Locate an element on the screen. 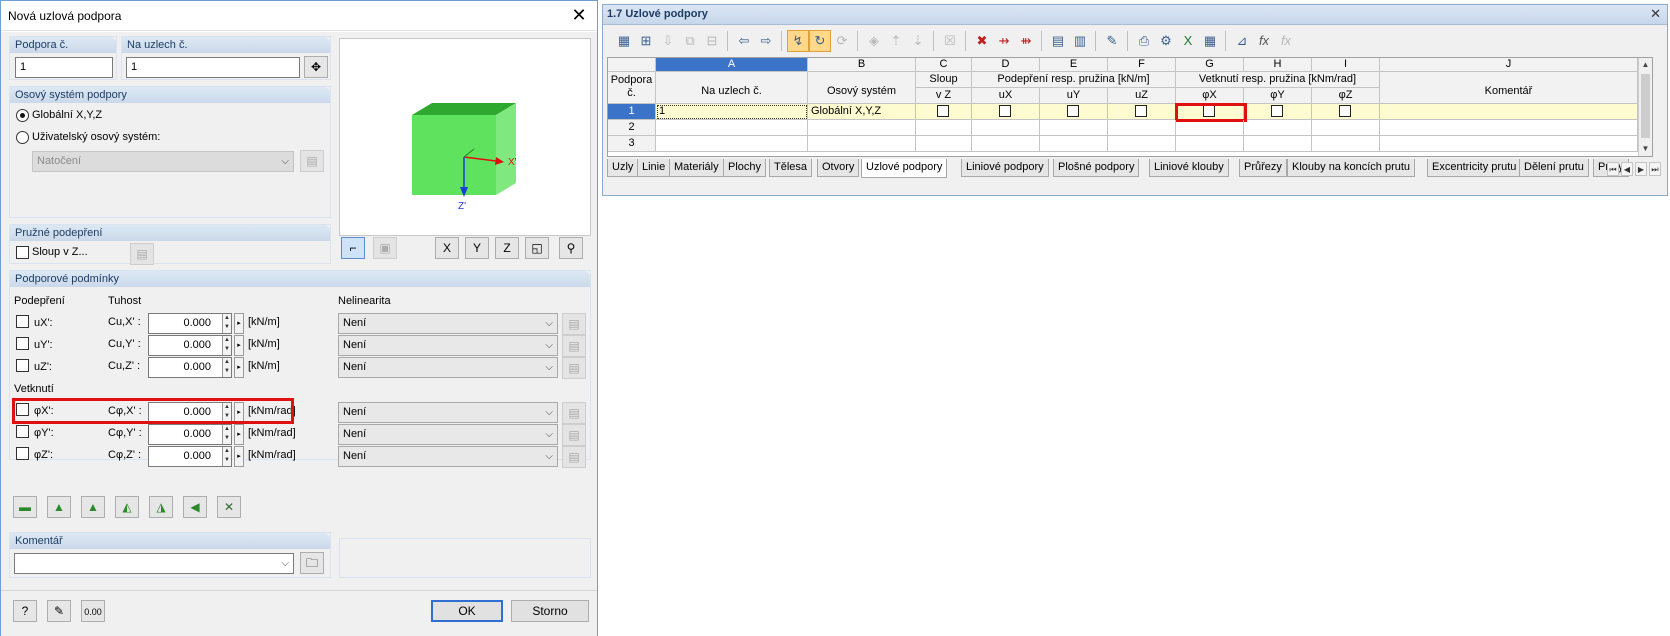 The image size is (1670, 636). table-cell-column is located at coordinates (944, 112).